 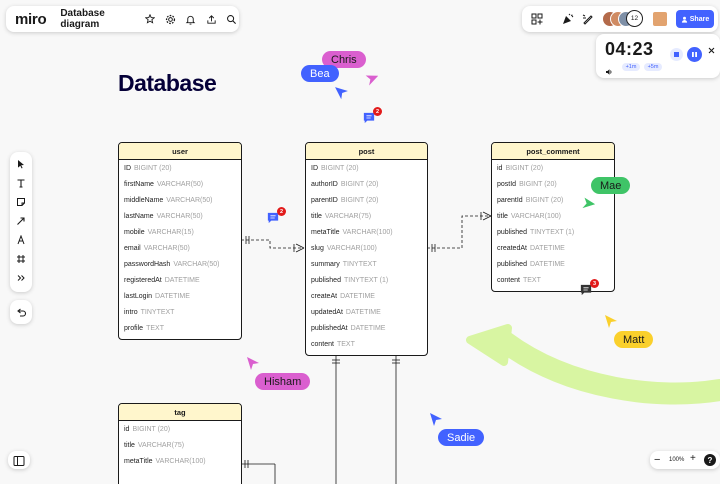 What do you see at coordinates (327, 312) in the screenshot?
I see `field-name: updatedAt` at bounding box center [327, 312].